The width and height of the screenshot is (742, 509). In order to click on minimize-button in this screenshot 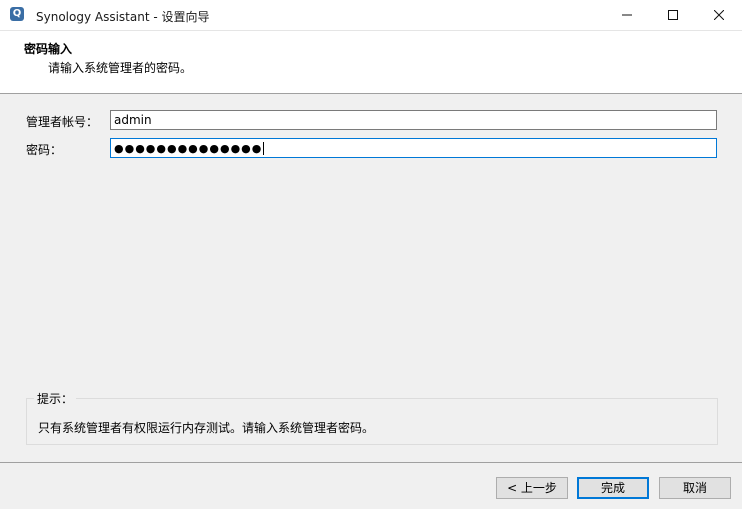, I will do `click(627, 15)`.